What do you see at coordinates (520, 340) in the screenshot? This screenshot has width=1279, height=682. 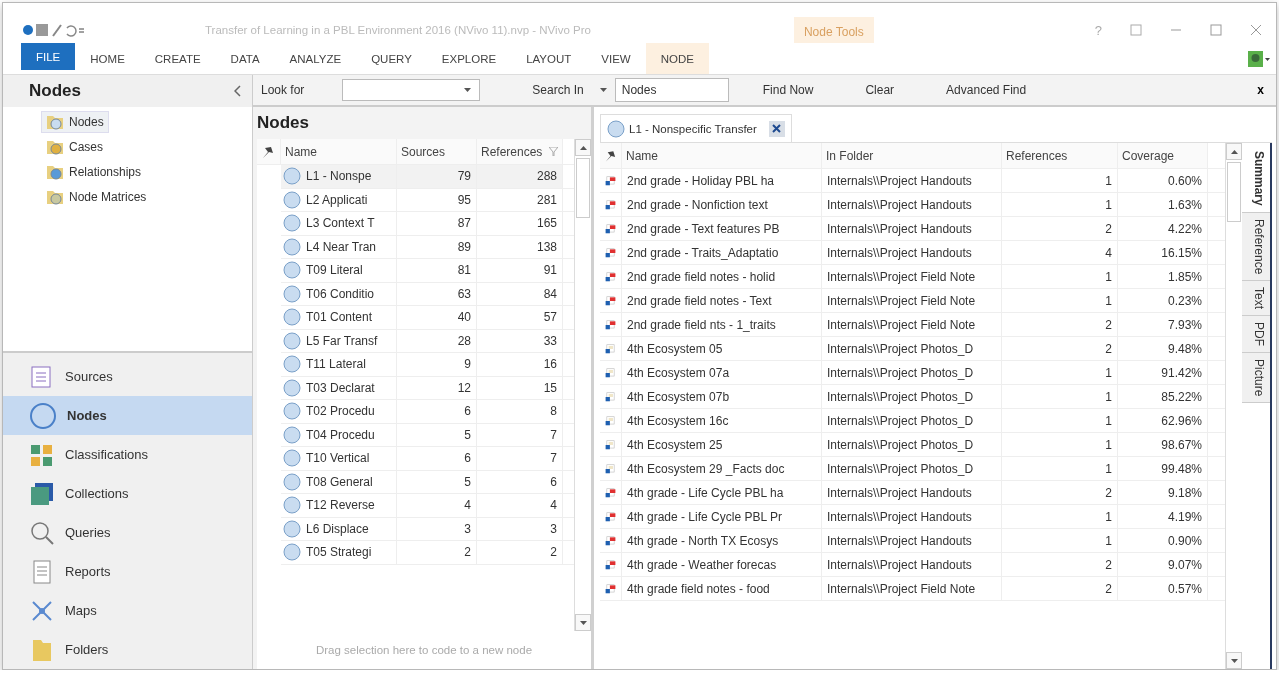 I see `table-cell: 33` at bounding box center [520, 340].